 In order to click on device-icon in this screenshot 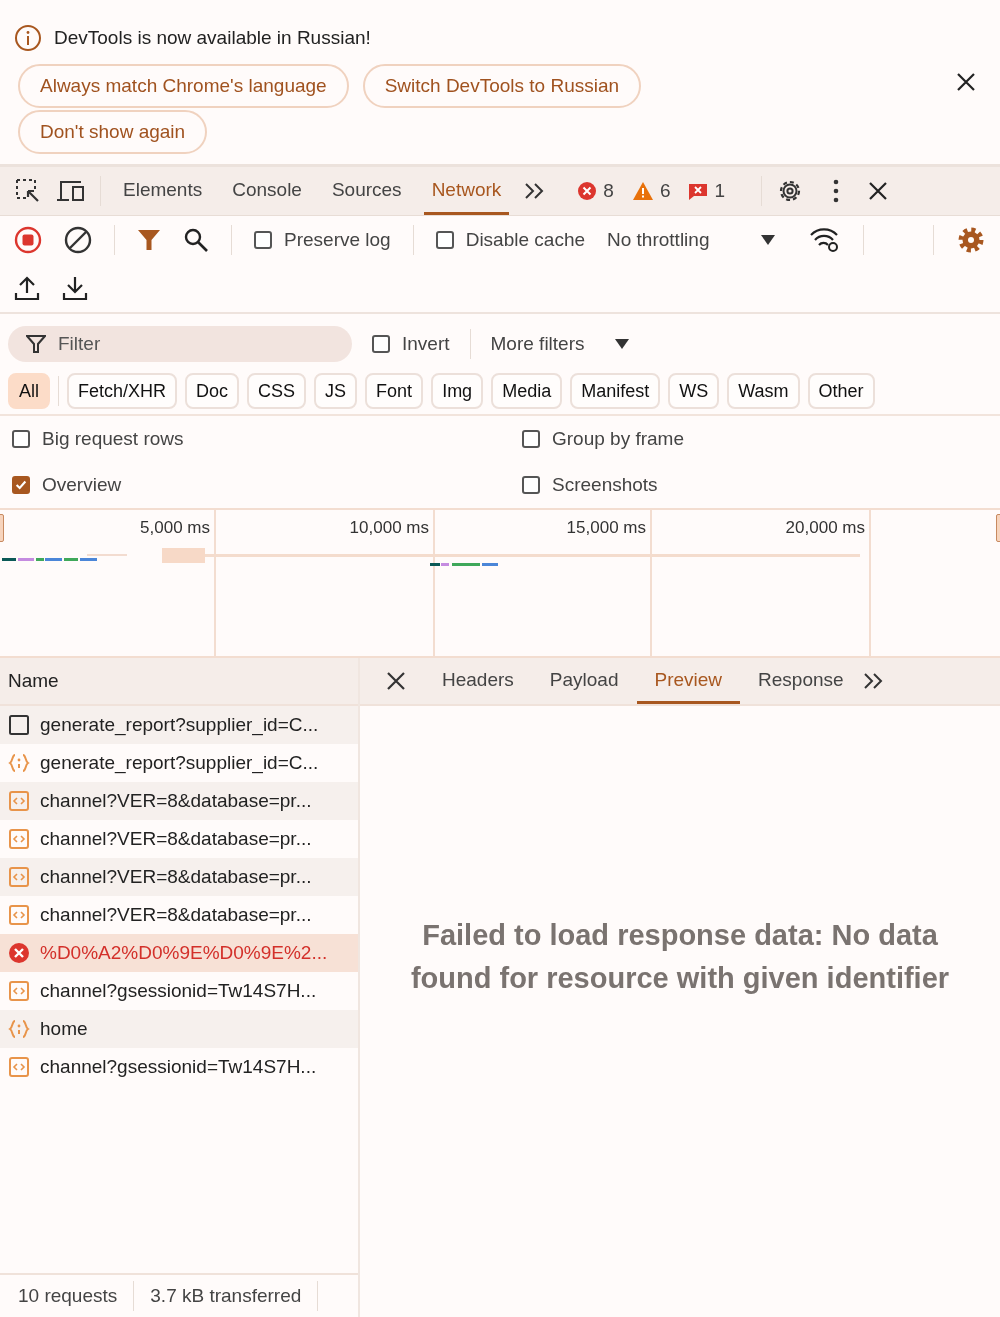, I will do `click(71, 191)`.